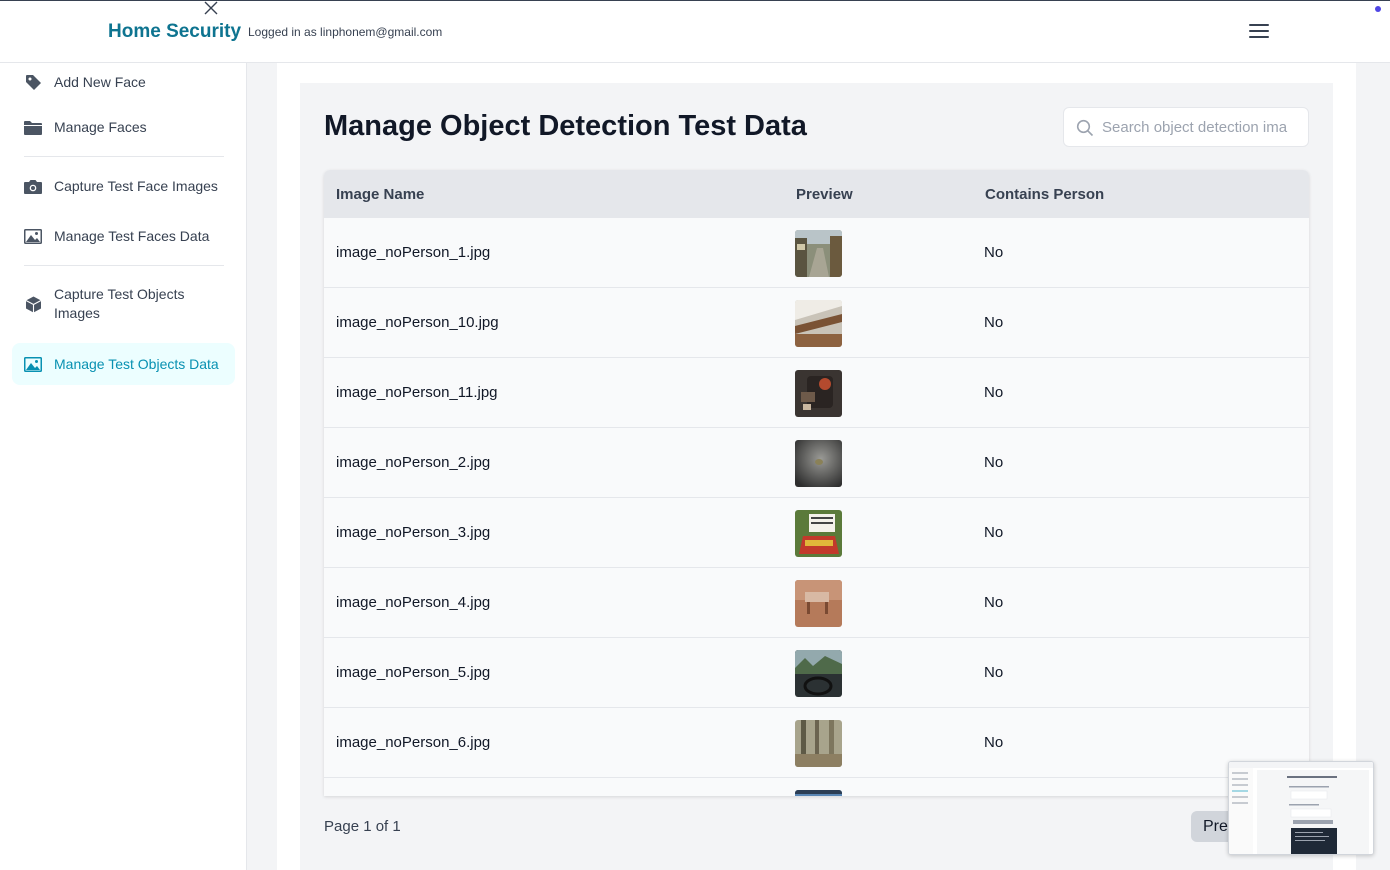 This screenshot has width=1390, height=870. I want to click on image-name-cell: image_noPerson_10.jpg, so click(417, 322).